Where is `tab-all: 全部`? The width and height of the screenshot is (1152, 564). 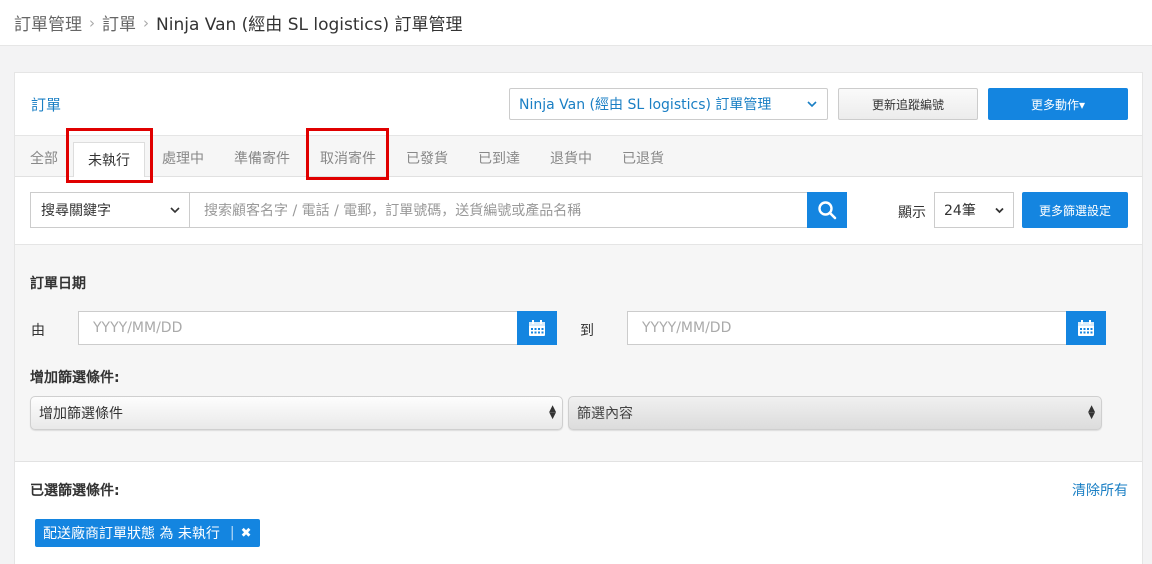 tab-all: 全部 is located at coordinates (44, 158).